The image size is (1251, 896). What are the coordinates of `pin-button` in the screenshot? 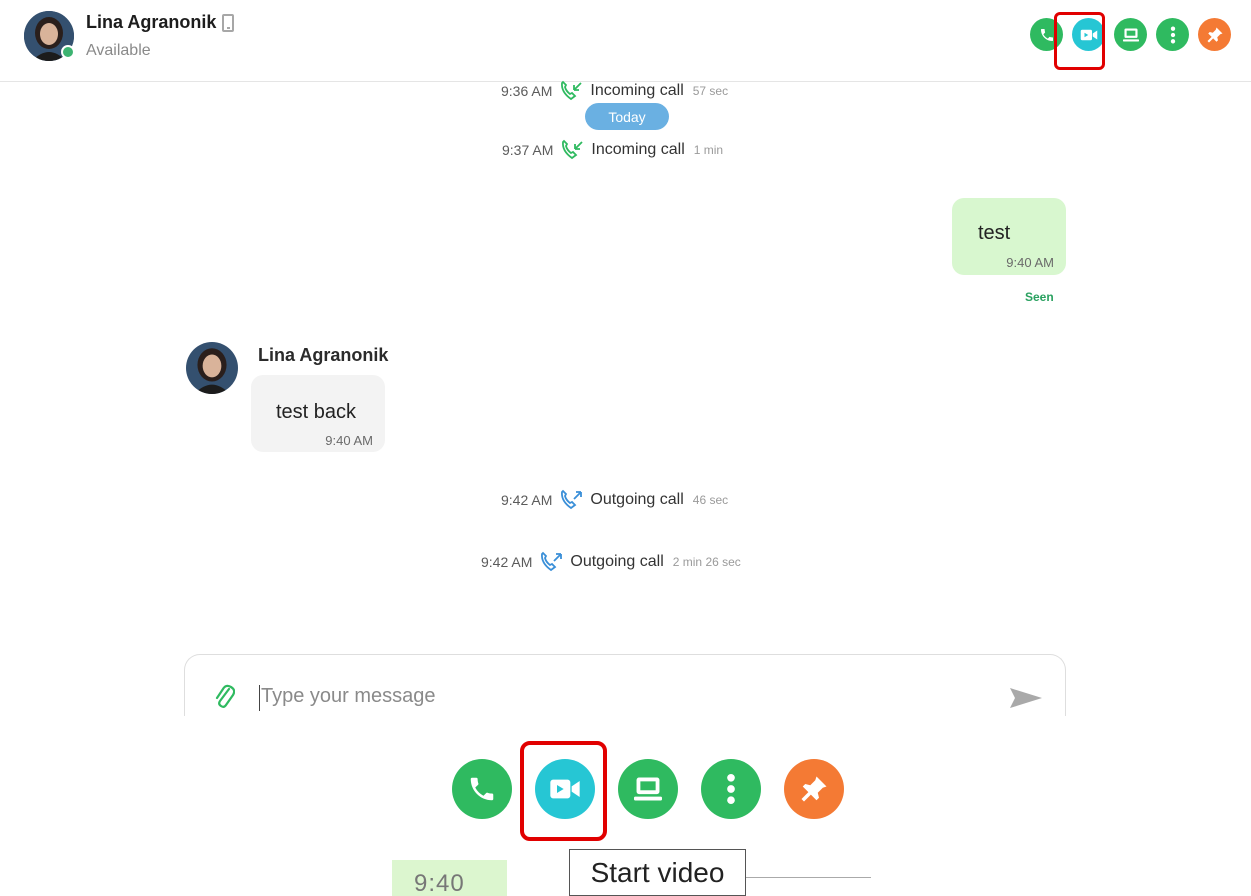 It's located at (1214, 34).